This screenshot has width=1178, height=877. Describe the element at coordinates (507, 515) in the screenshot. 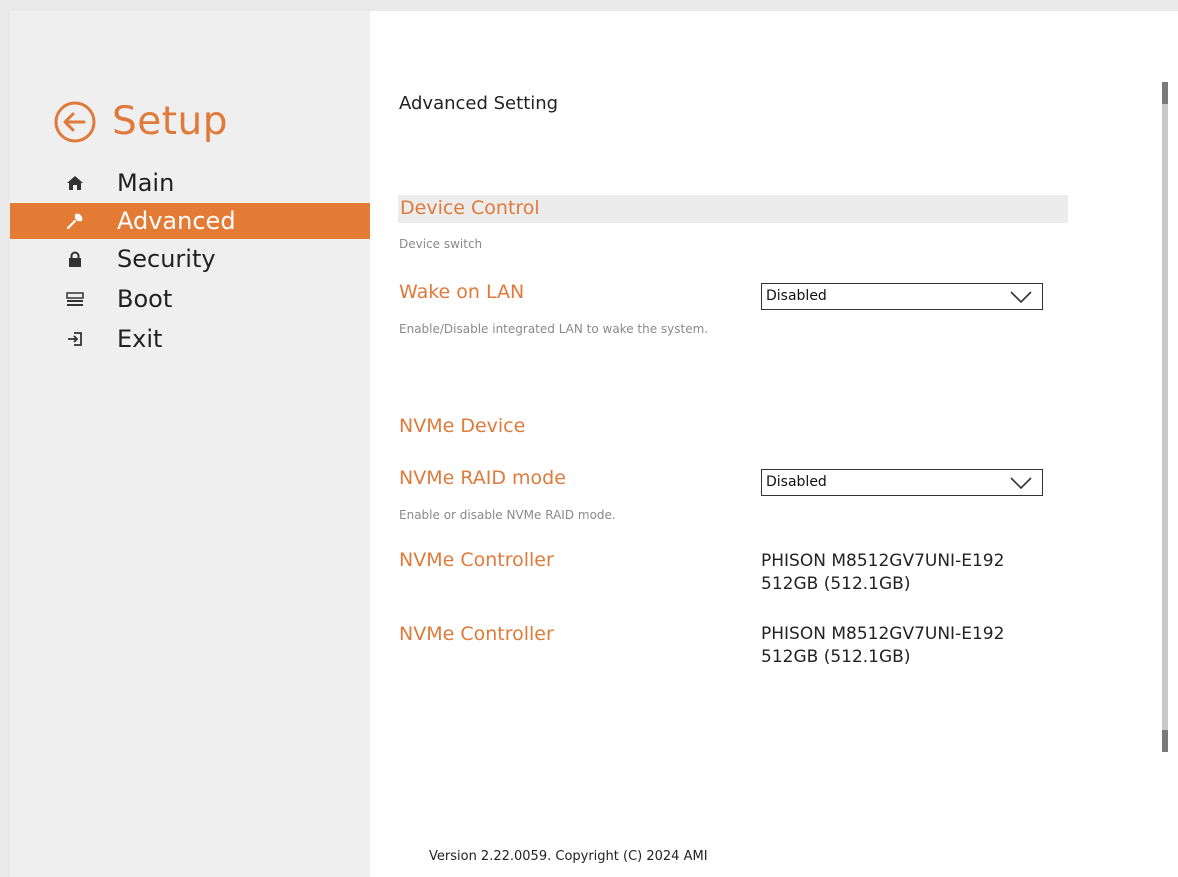

I see `nvme-raid-mode-help: Enable or disable NVMe RAID mode.` at that location.